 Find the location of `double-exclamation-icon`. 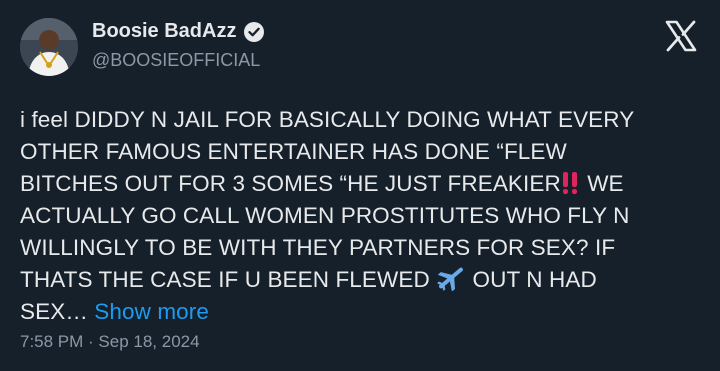

double-exclamation-icon is located at coordinates (569, 183).